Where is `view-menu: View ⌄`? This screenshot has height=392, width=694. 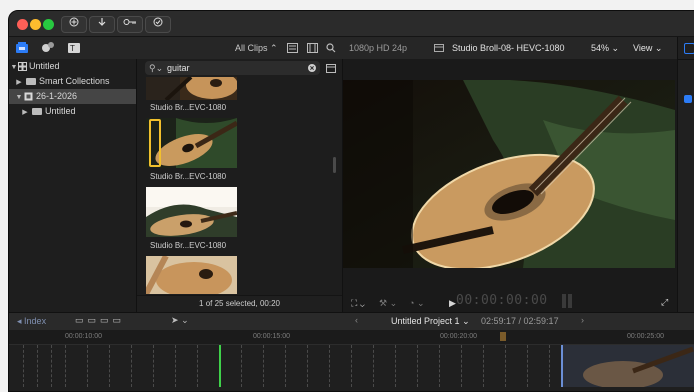
view-menu: View ⌄ is located at coordinates (647, 48).